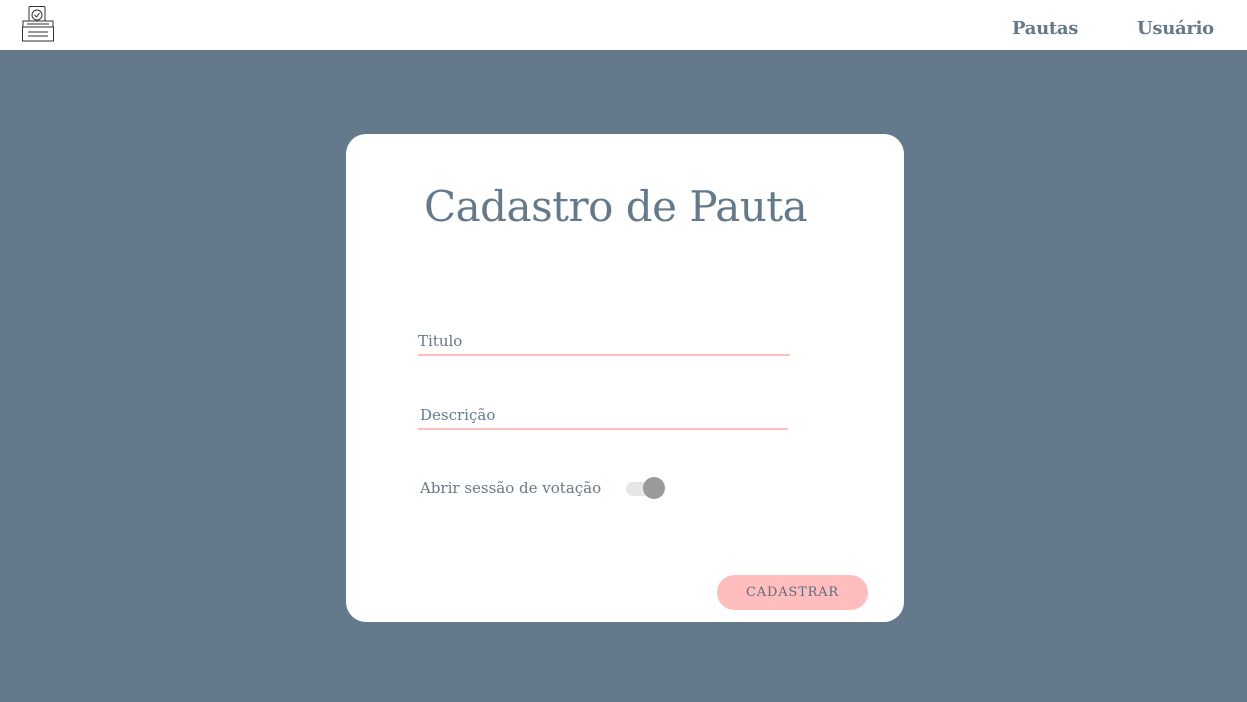  What do you see at coordinates (1175, 29) in the screenshot?
I see `nav-link-usuario: Usuário` at bounding box center [1175, 29].